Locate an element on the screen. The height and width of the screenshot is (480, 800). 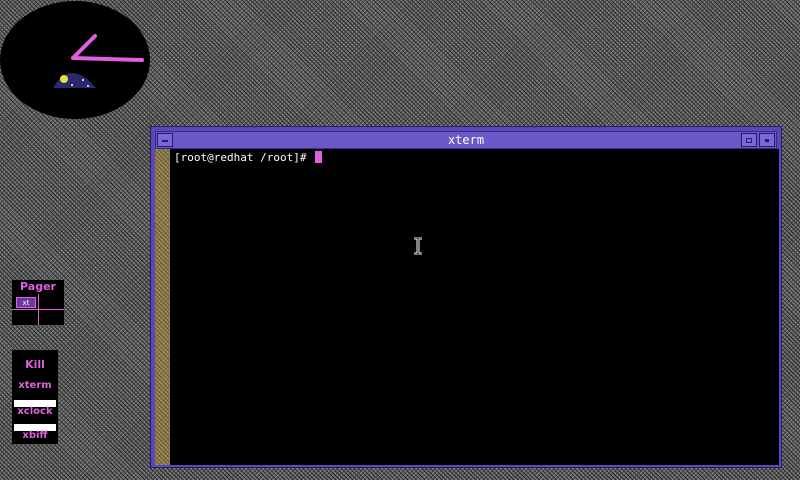
window-title: xterm is located at coordinates (466, 140).